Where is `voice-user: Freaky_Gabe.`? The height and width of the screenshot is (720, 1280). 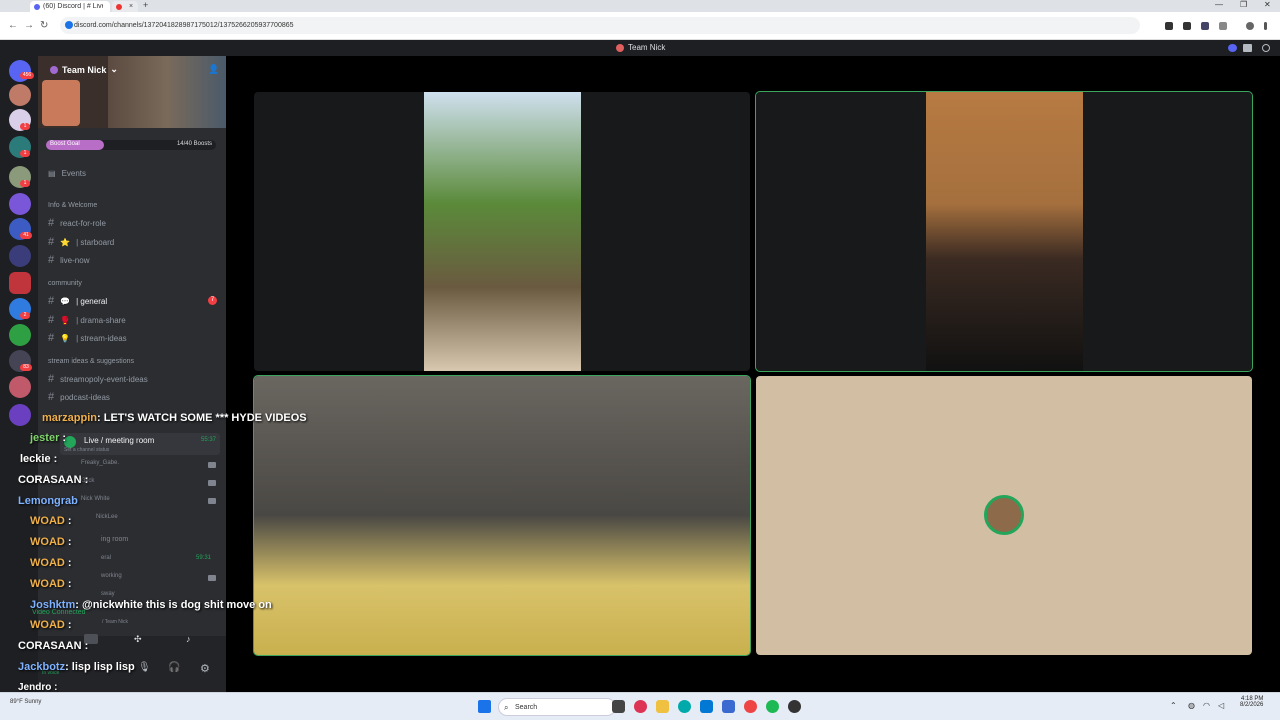
voice-user: Freaky_Gabe. is located at coordinates (100, 463).